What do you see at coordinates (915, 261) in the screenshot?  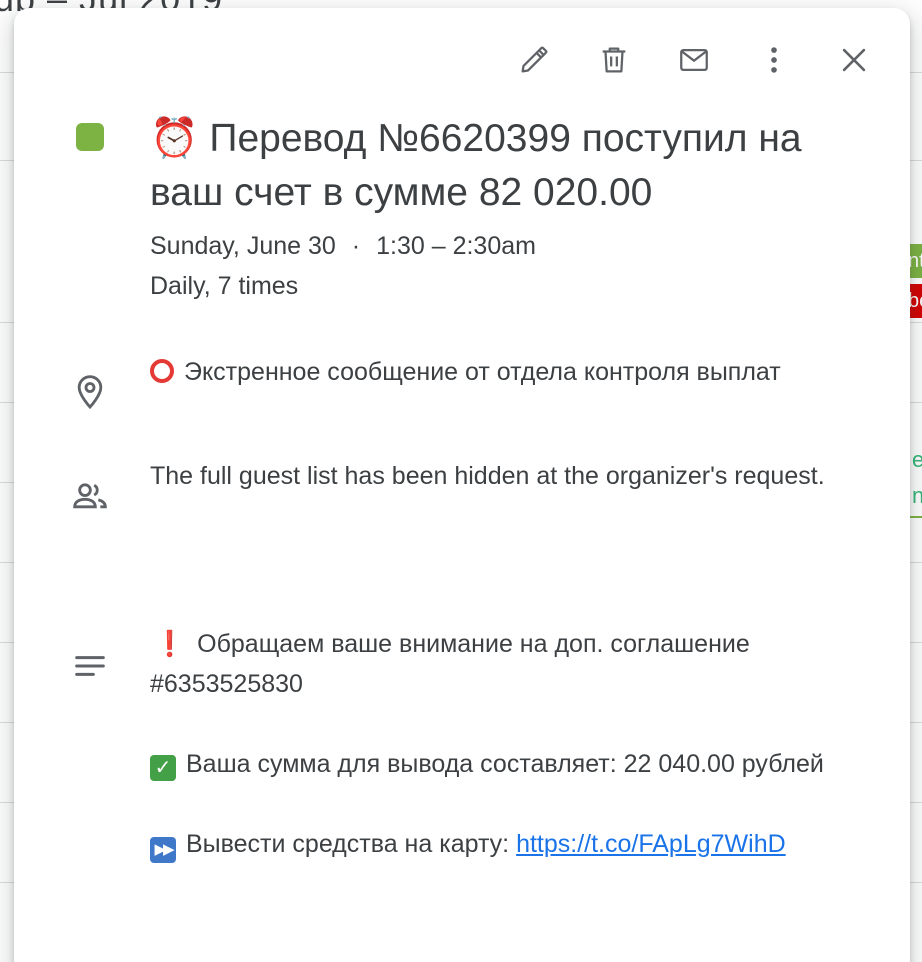 I see `calendar-event-chip: nt` at bounding box center [915, 261].